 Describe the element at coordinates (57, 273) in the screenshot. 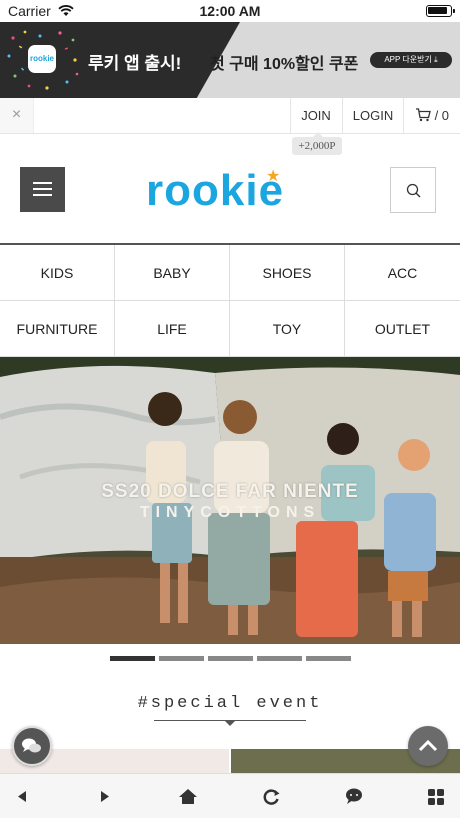

I see `category-kids: KIDS` at that location.